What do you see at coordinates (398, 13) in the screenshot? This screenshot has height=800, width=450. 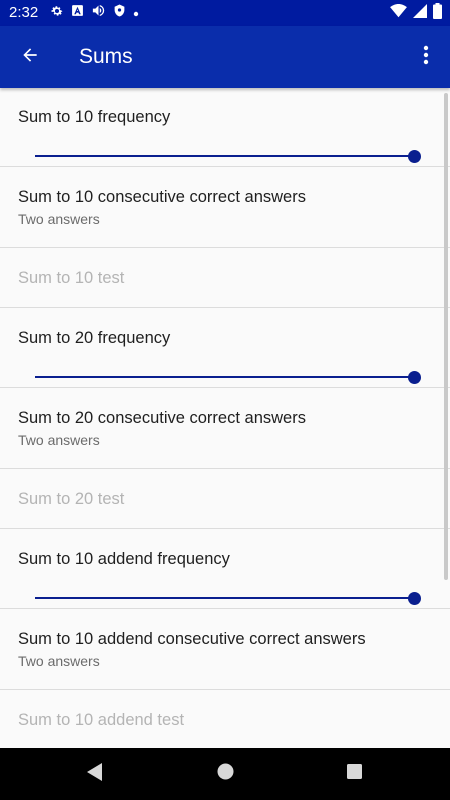 I see `wifi-icon` at bounding box center [398, 13].